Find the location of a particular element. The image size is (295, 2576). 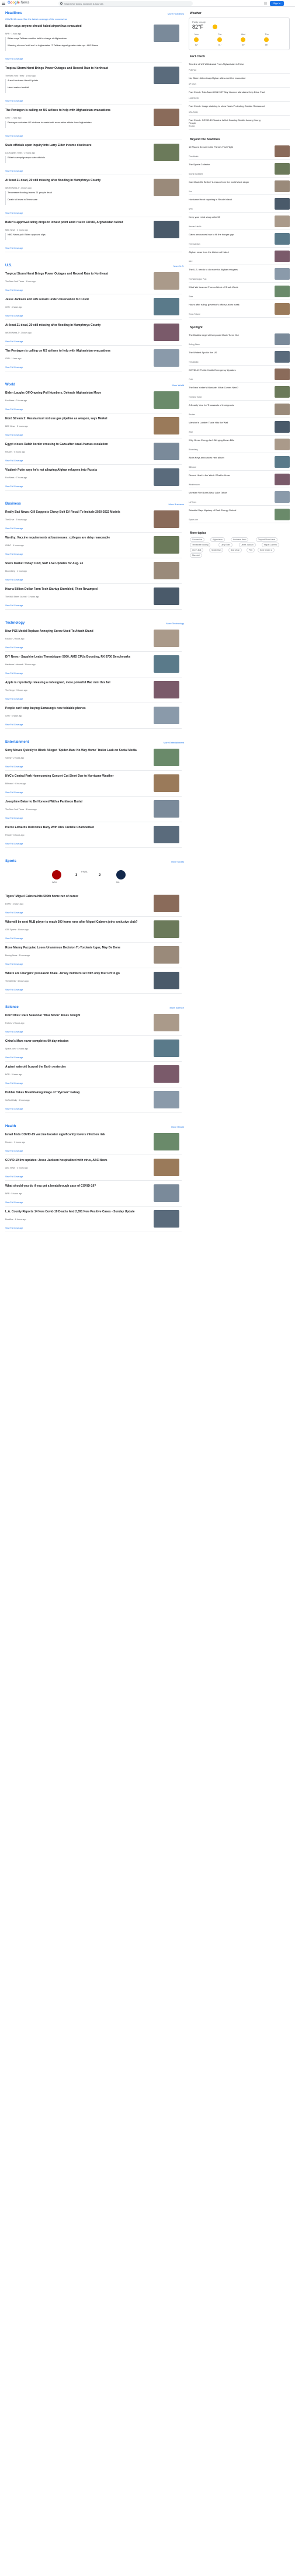

story-source: The New York Times · 5 hours ago is located at coordinates (21, 809).